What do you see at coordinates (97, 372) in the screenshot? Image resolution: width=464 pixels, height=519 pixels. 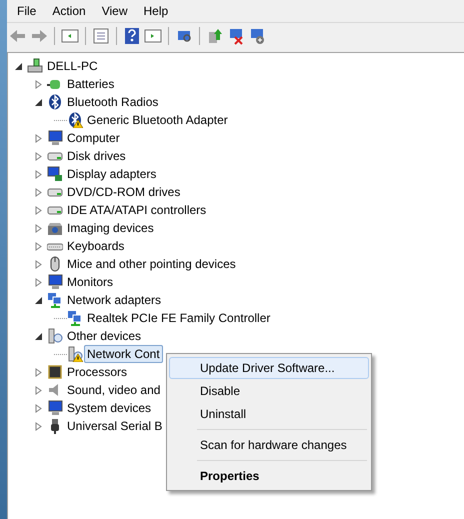 I see `tree-item: Processors` at bounding box center [97, 372].